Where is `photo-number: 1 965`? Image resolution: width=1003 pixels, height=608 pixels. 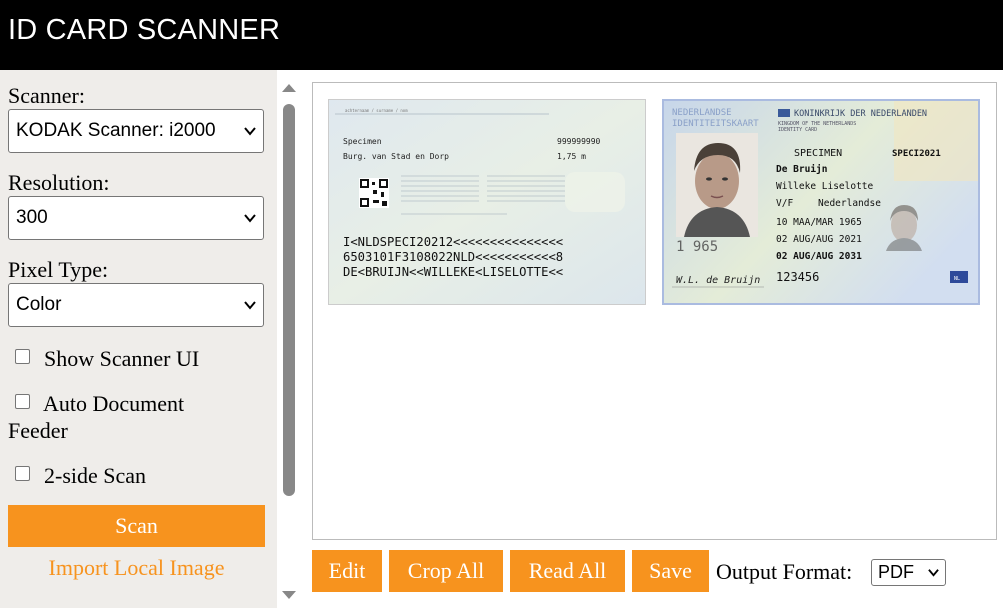
photo-number: 1 965 is located at coordinates (697, 247).